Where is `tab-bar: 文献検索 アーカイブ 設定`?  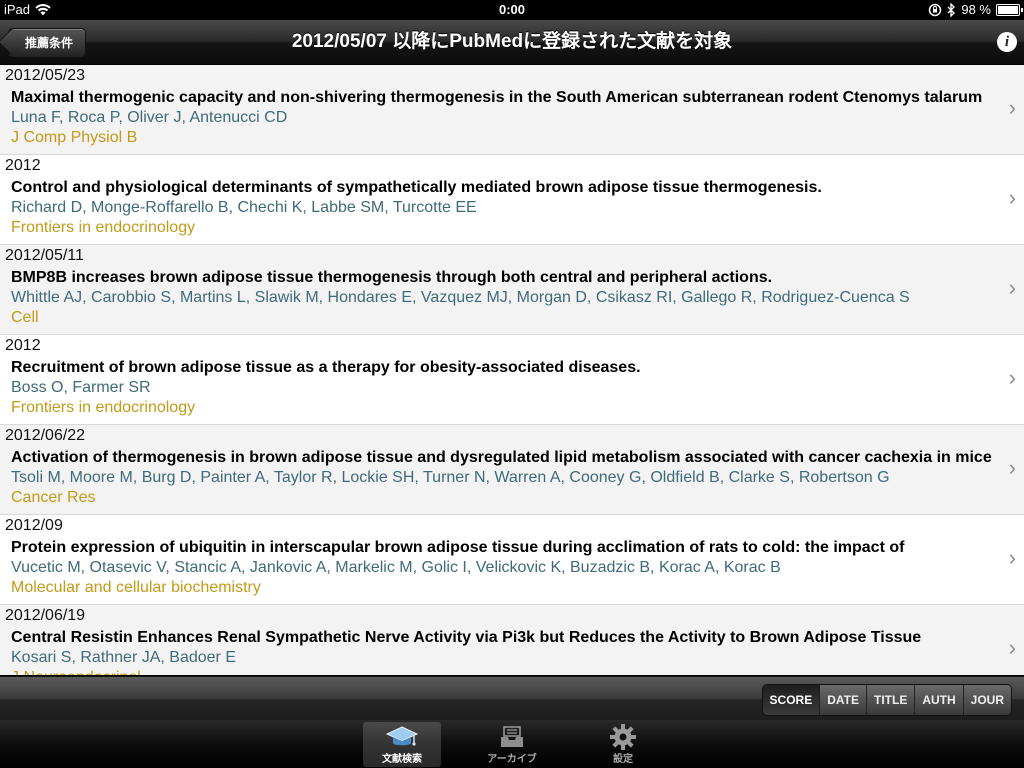
tab-bar: 文献検索 アーカイブ 設定 is located at coordinates (512, 744).